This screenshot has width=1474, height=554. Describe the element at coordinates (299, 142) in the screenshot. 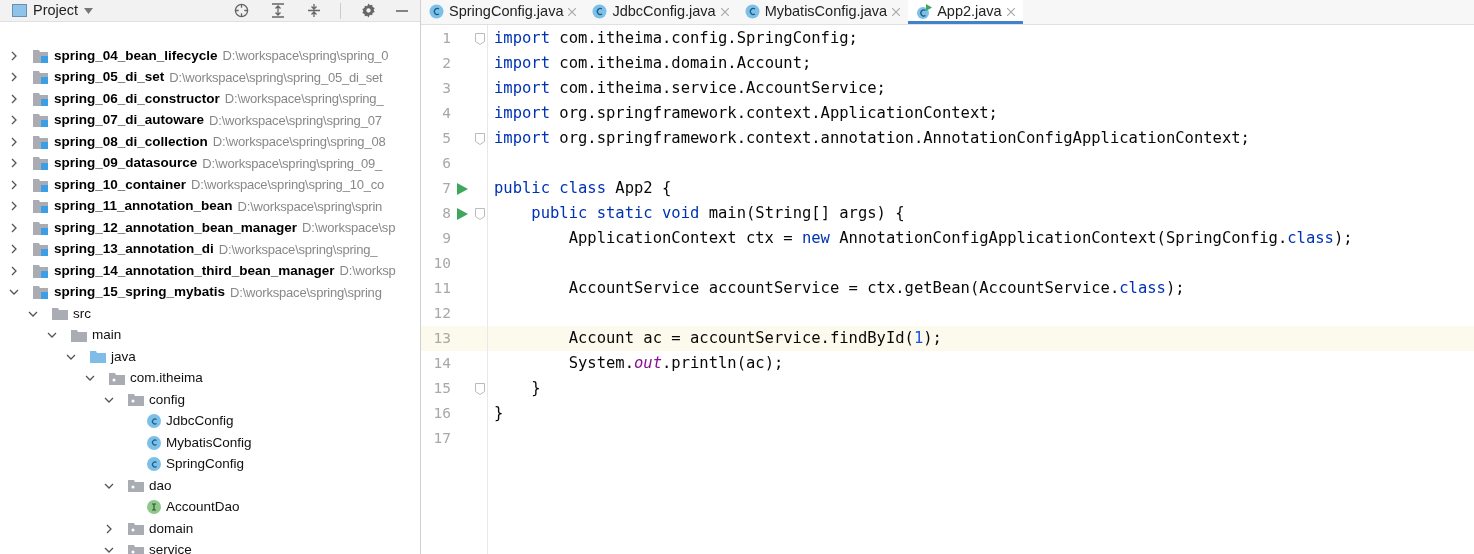

I see `module-path: D:\workspace\spring\spring_08` at that location.